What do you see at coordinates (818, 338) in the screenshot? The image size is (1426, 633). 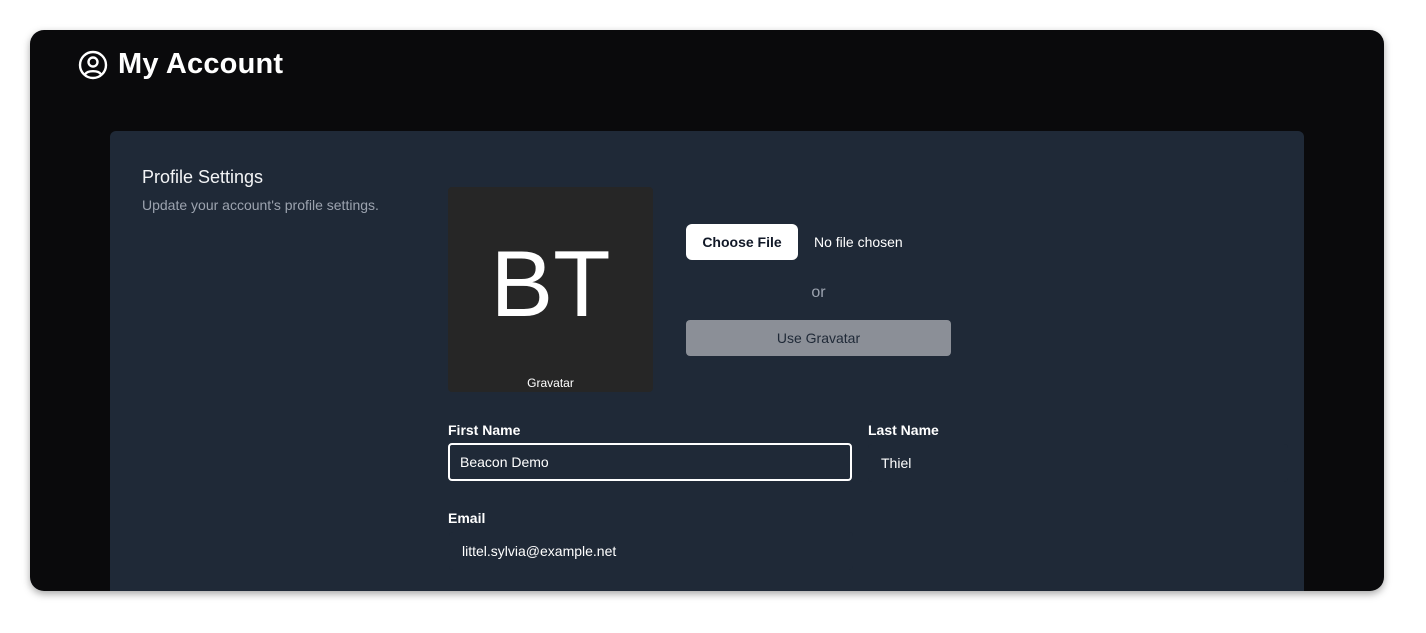 I see `use-gravatar-button: Use Gravatar` at bounding box center [818, 338].